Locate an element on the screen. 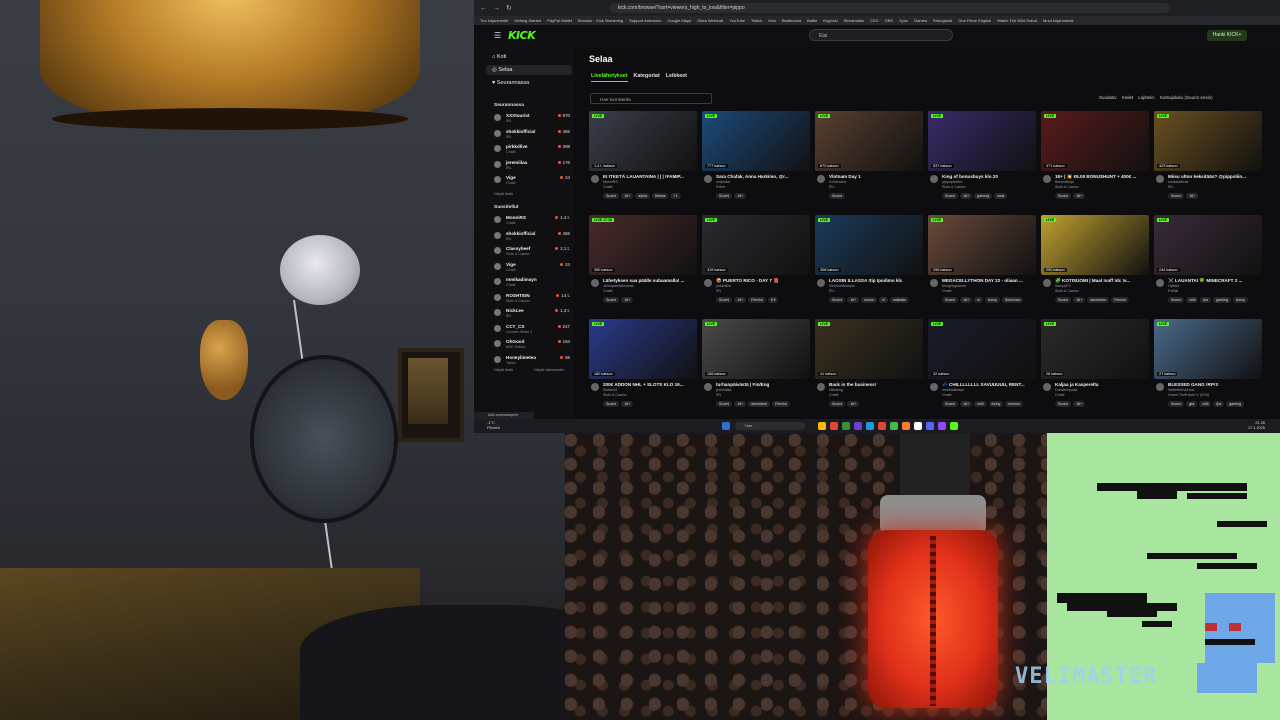 The height and width of the screenshot is (720, 1280). tag-chip: Finnish is located at coordinates (1120, 300).